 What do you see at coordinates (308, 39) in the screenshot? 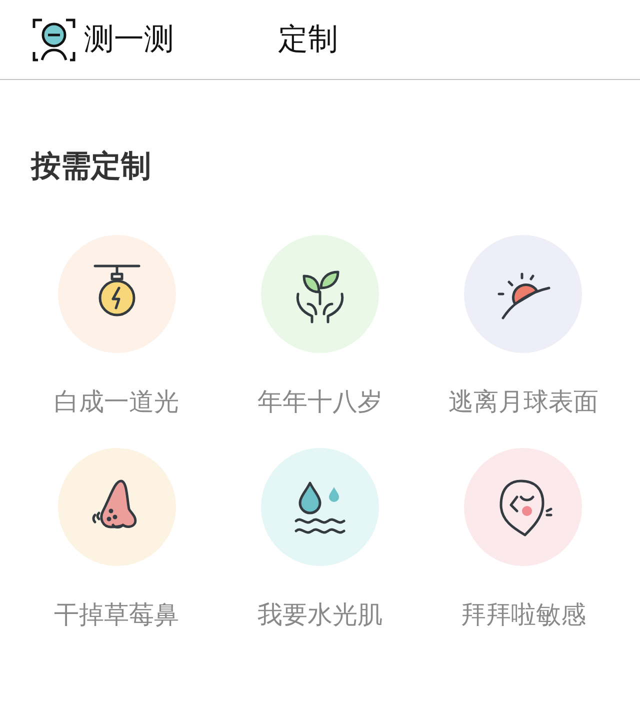
I see `header-tab: 定制` at bounding box center [308, 39].